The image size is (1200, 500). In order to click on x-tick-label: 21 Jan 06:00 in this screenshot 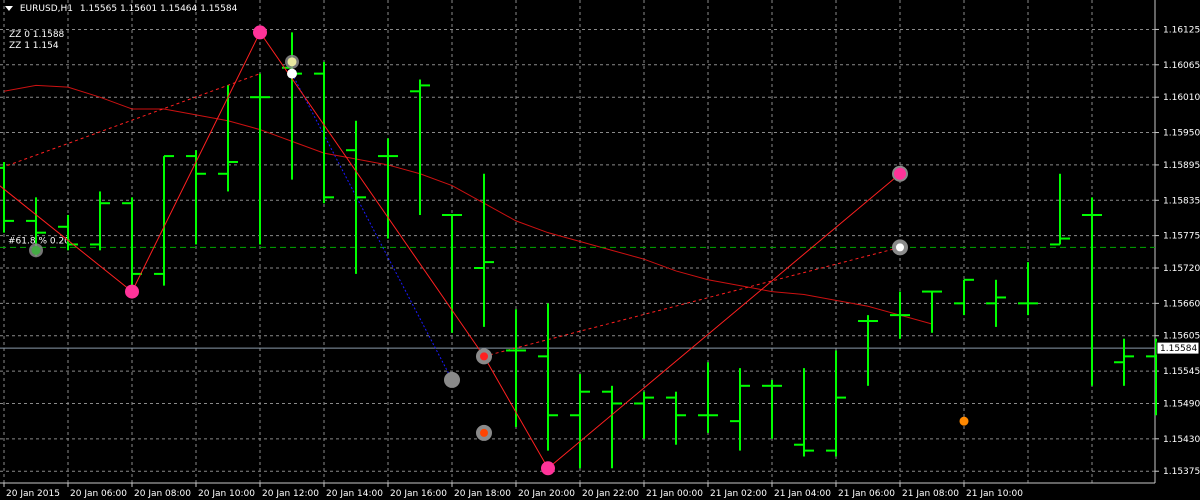, I will do `click(866, 494)`.